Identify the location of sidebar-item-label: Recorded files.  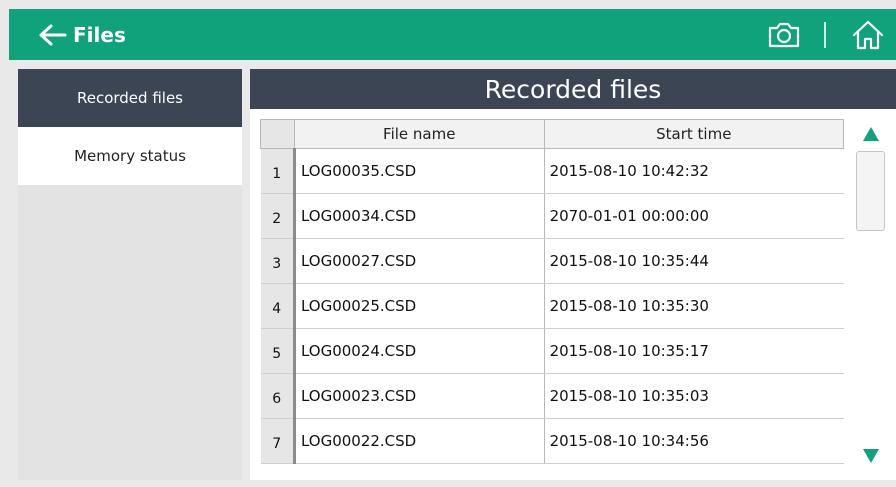
(129, 98).